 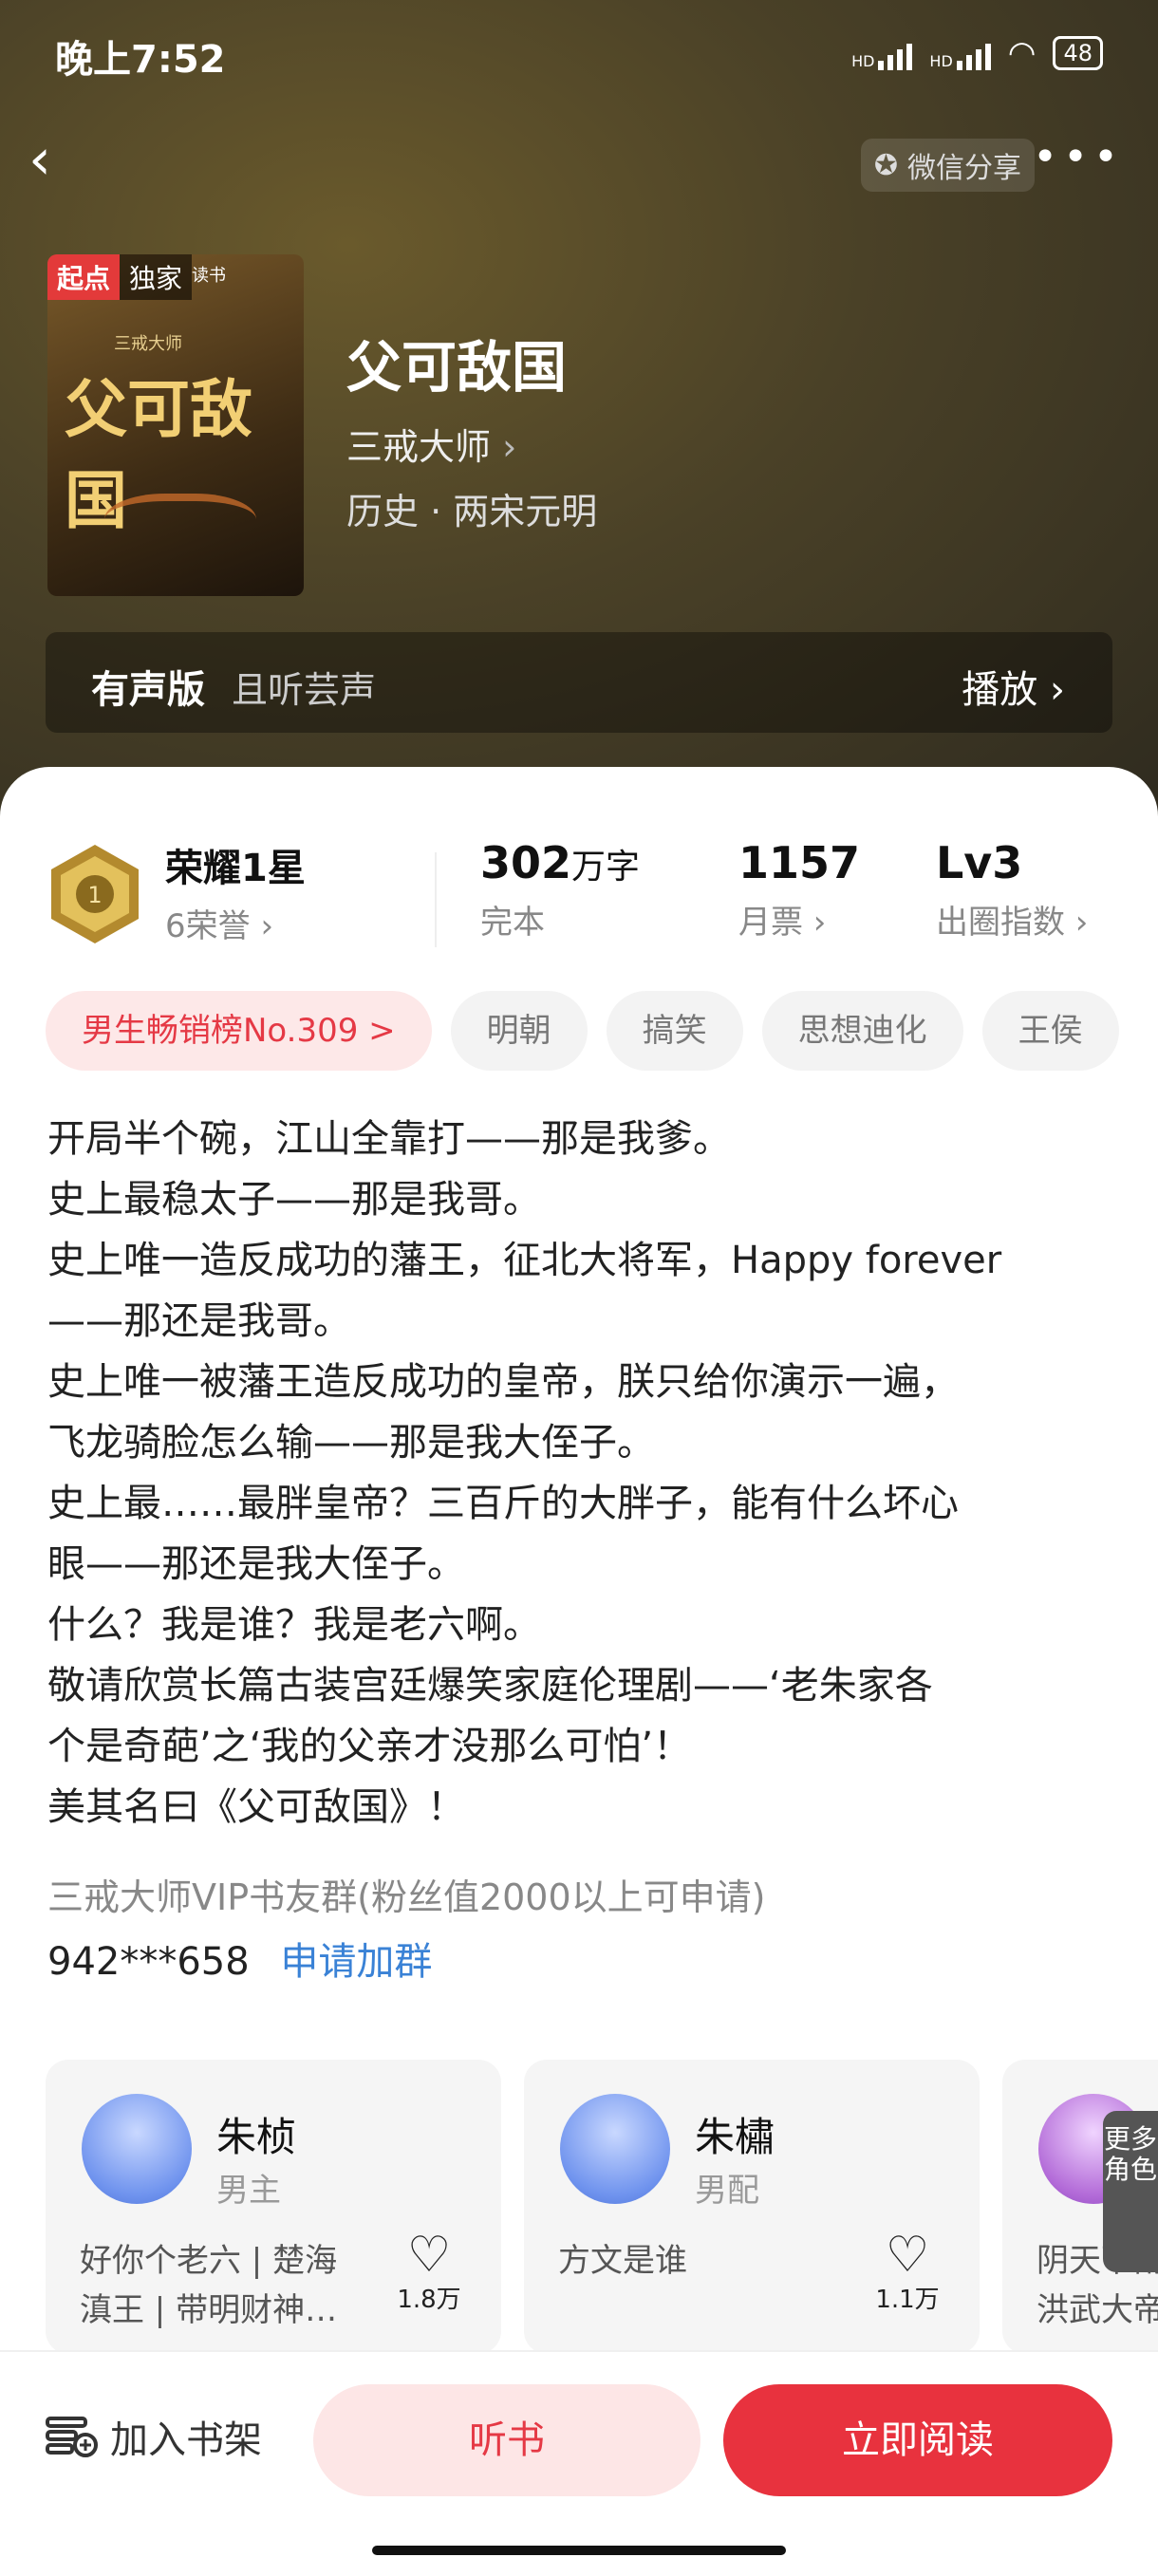 I want to click on status-bar: 晚上7:52 HD HD ◠ 48, so click(x=579, y=55).